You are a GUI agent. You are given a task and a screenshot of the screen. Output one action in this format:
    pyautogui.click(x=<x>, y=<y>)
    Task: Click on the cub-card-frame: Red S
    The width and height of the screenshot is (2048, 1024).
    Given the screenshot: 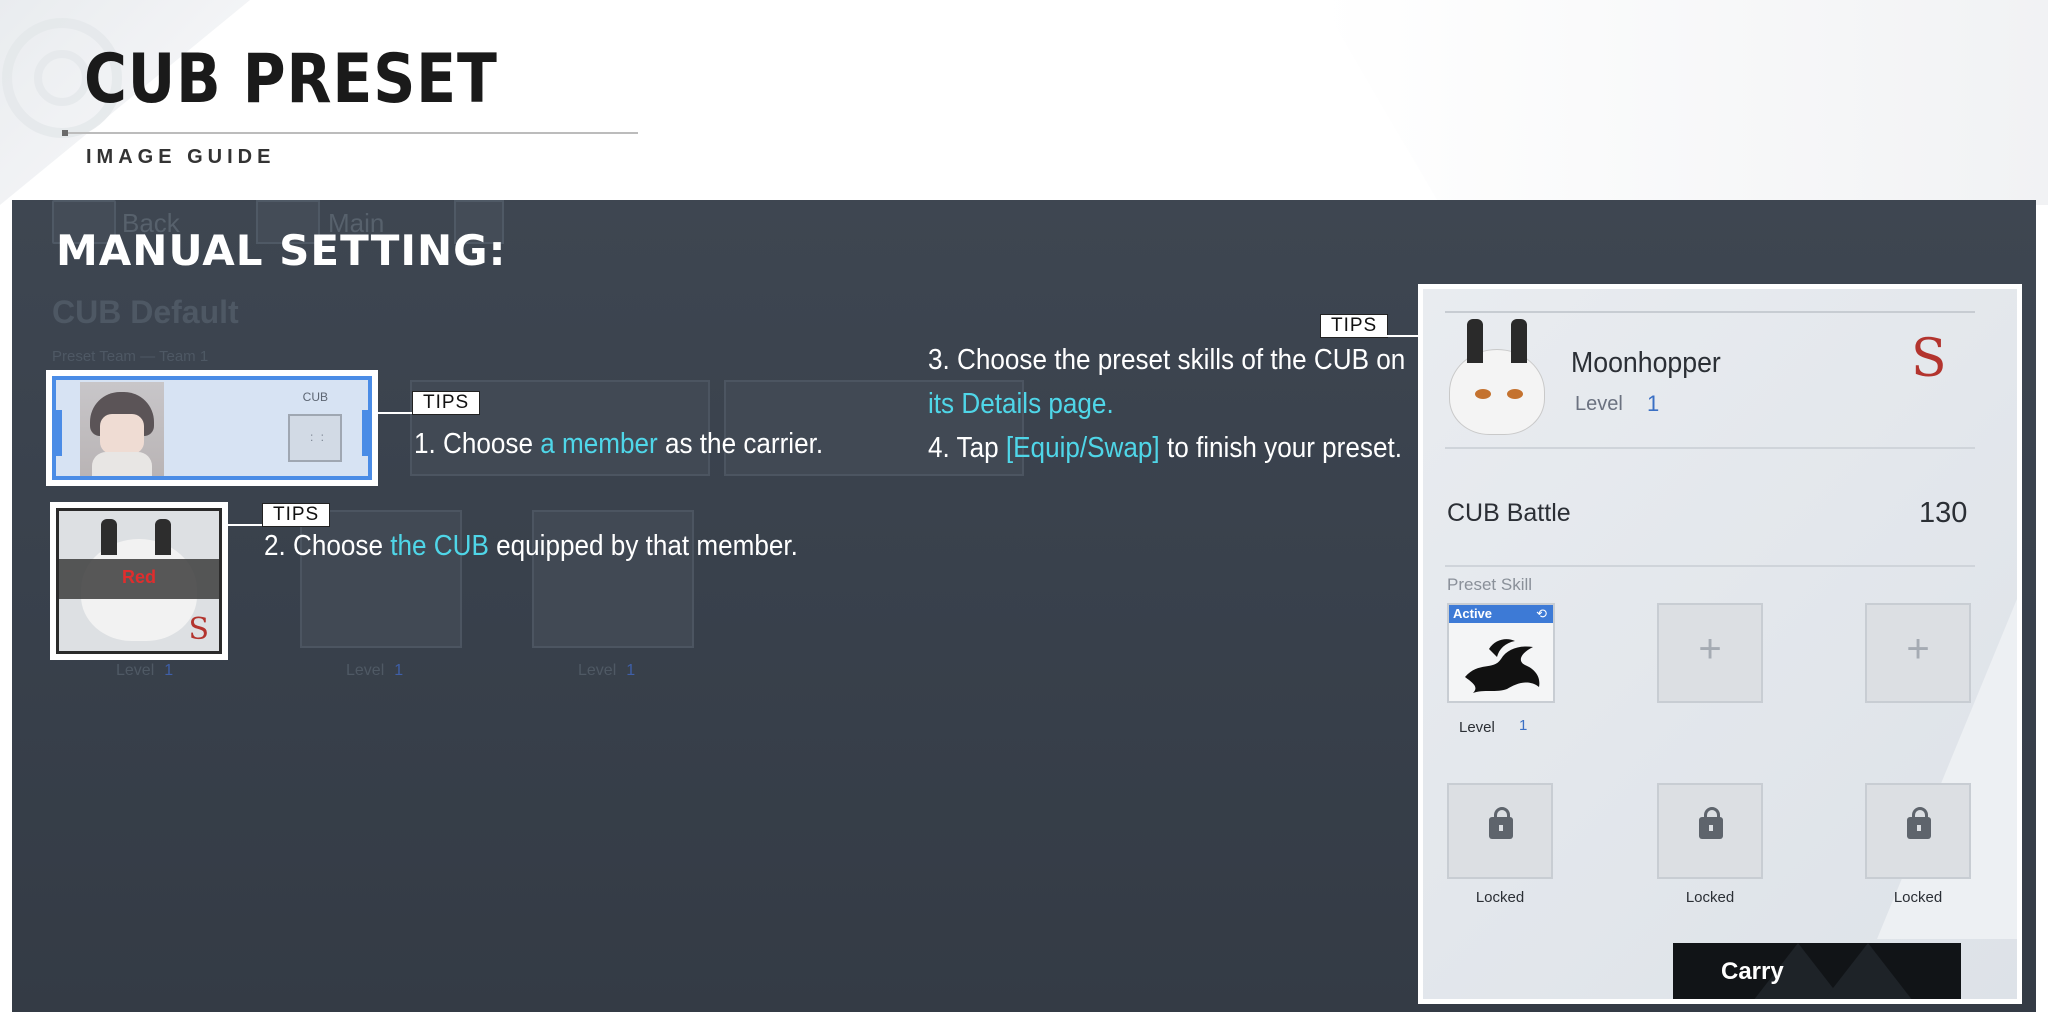 What is the action you would take?
    pyautogui.click(x=139, y=581)
    